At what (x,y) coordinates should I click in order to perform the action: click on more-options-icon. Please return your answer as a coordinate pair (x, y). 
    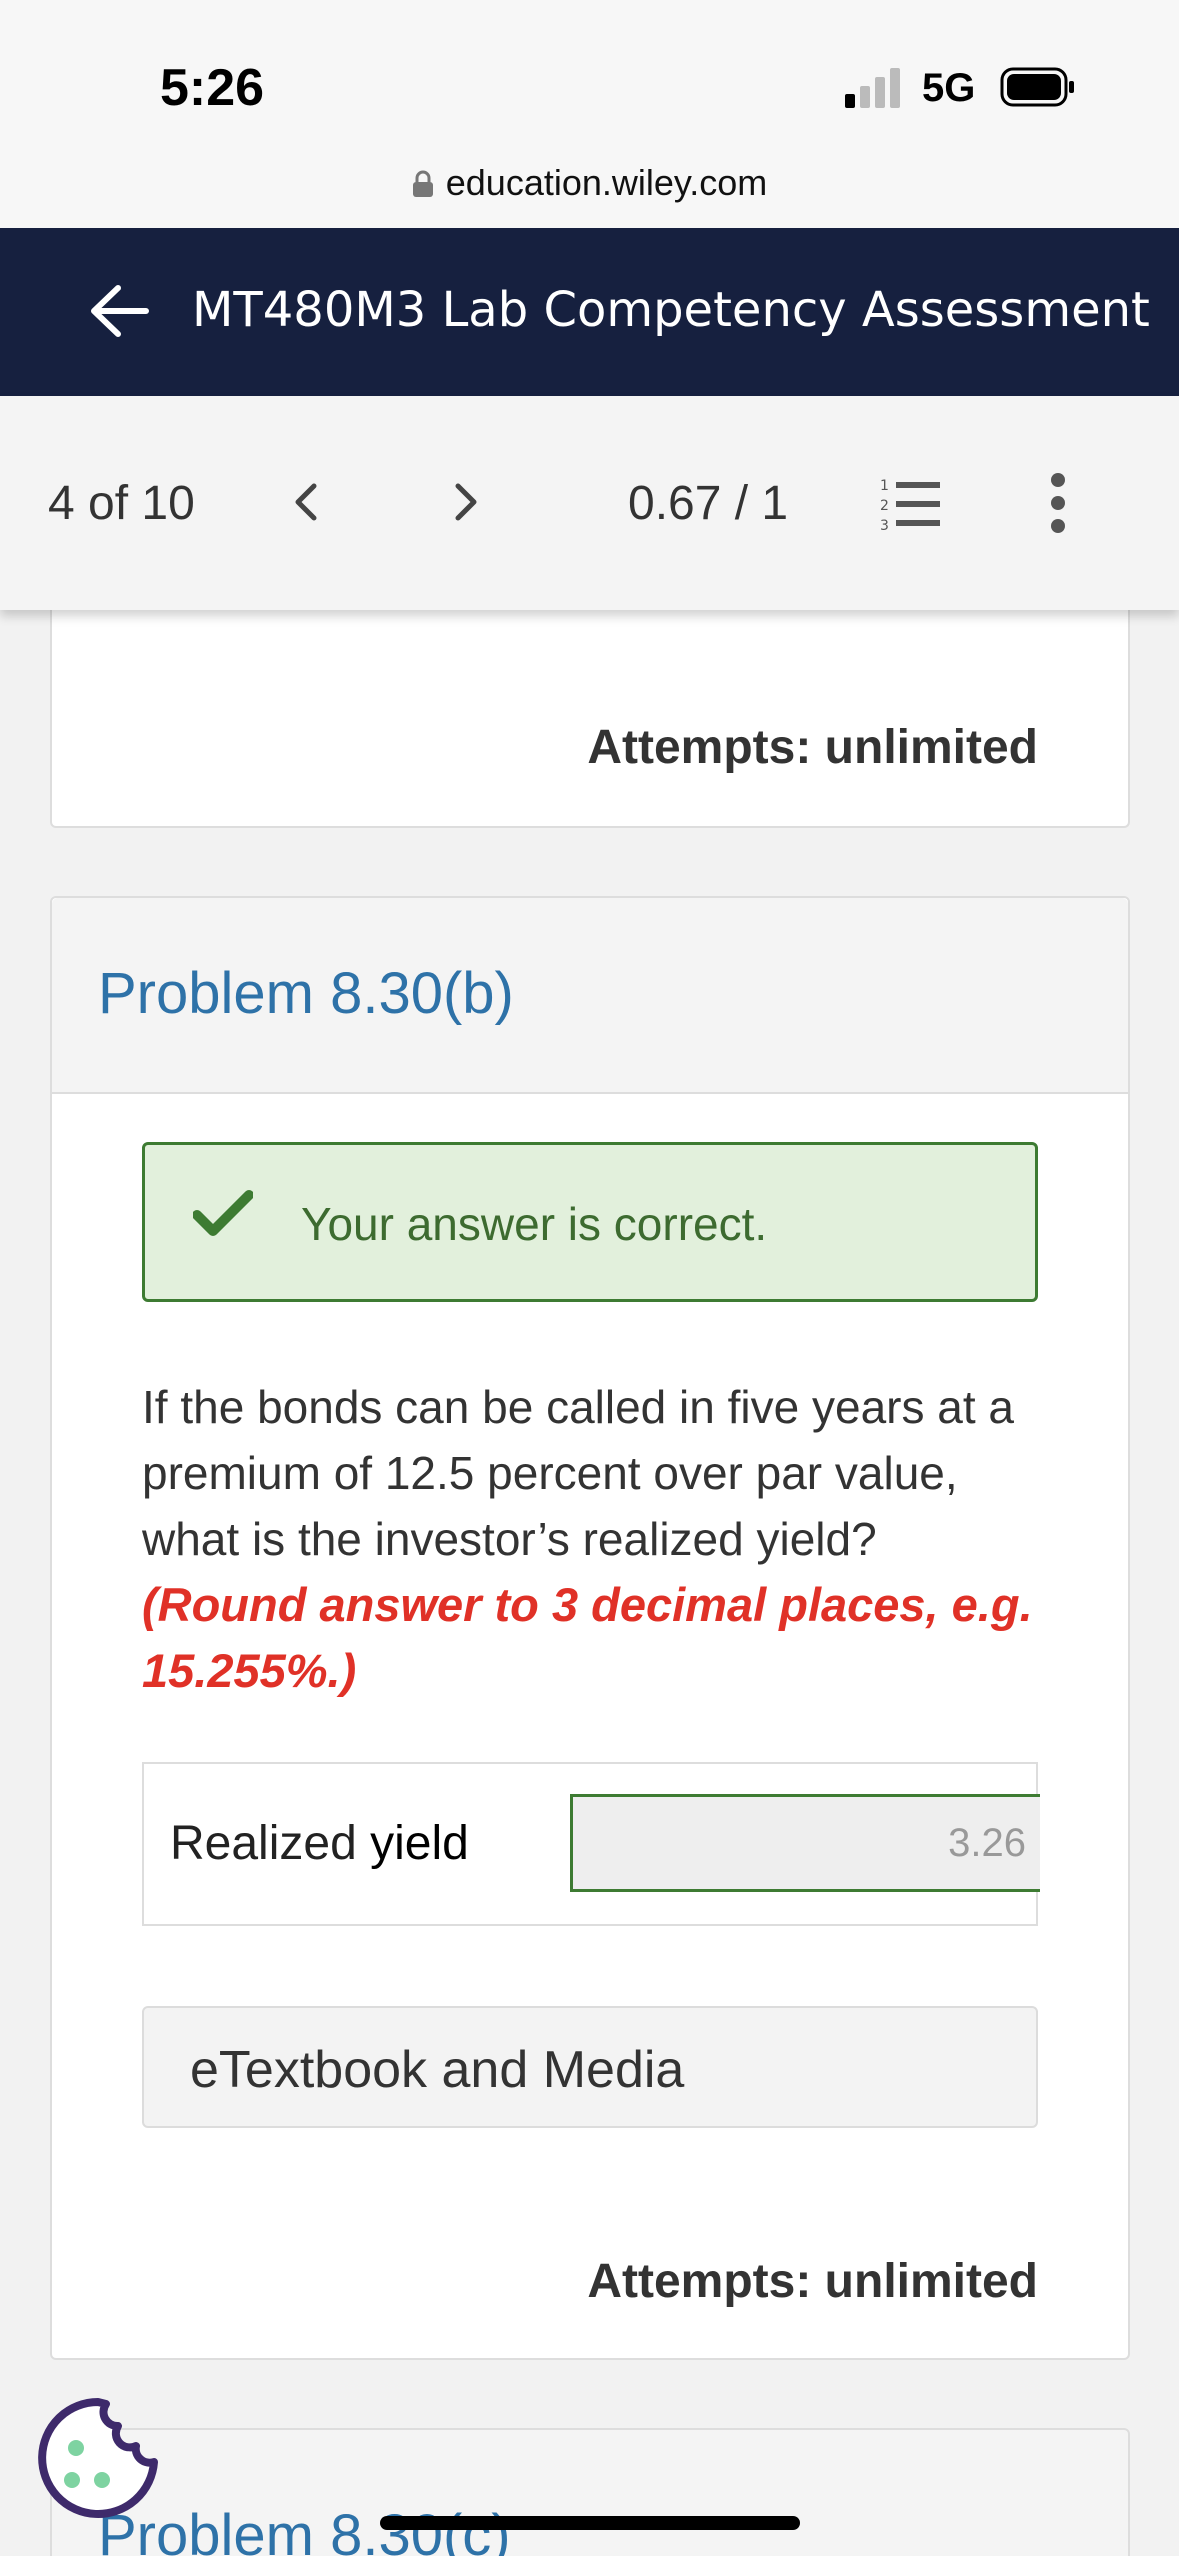
    Looking at the image, I should click on (1058, 503).